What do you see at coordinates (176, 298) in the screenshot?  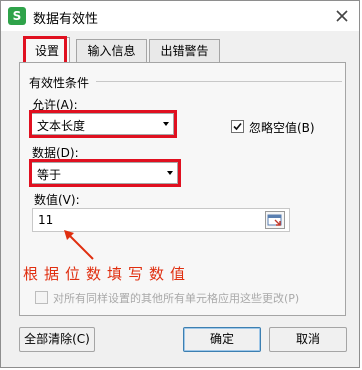 I see `apply-all-label: 对所有同样设置的其他所有单元格应用这些更改(P)` at bounding box center [176, 298].